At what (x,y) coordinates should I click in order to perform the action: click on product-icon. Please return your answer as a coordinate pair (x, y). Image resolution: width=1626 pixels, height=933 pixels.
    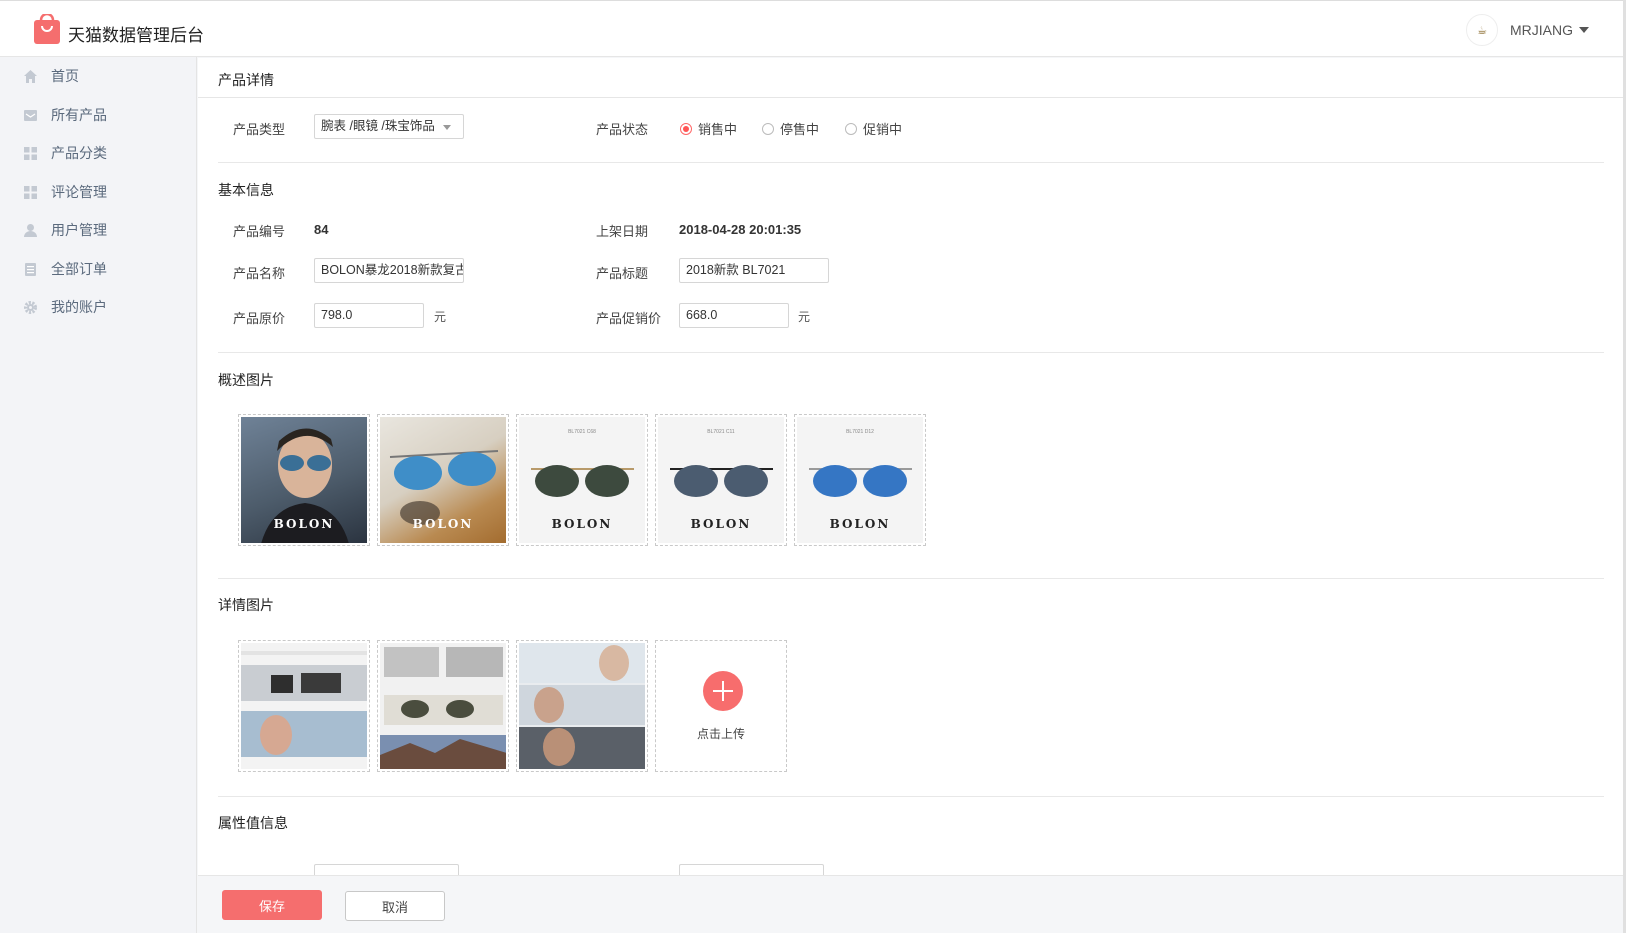
    Looking at the image, I should click on (30, 115).